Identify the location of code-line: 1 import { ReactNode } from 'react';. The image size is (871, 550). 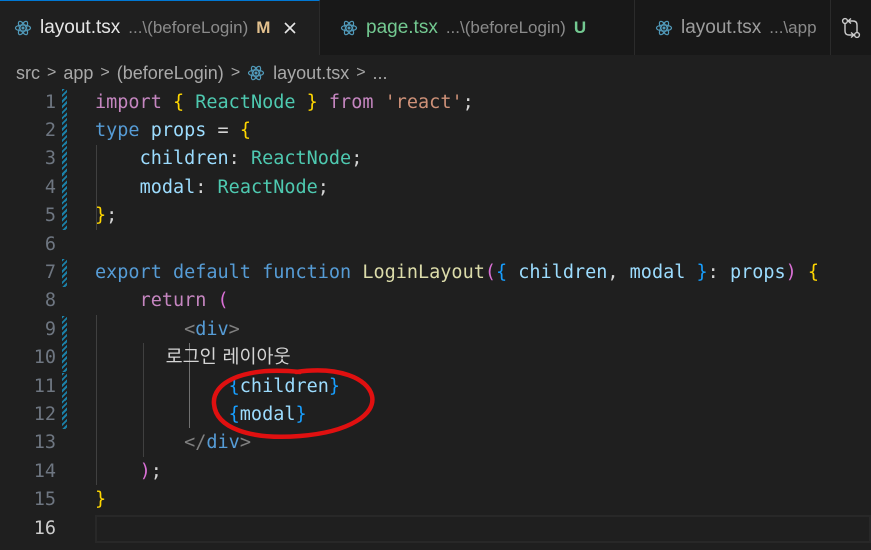
(435, 102).